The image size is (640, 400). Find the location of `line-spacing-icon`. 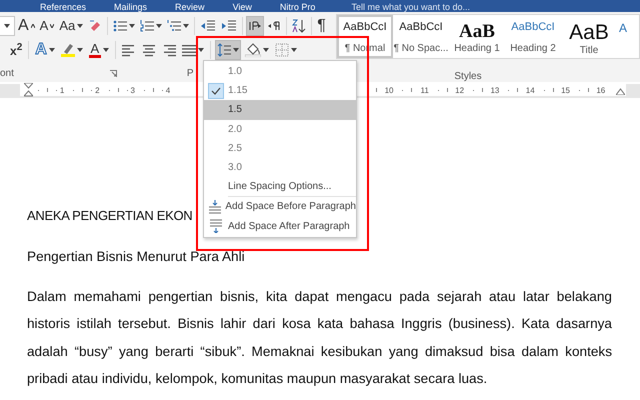

line-spacing-icon is located at coordinates (223, 50).